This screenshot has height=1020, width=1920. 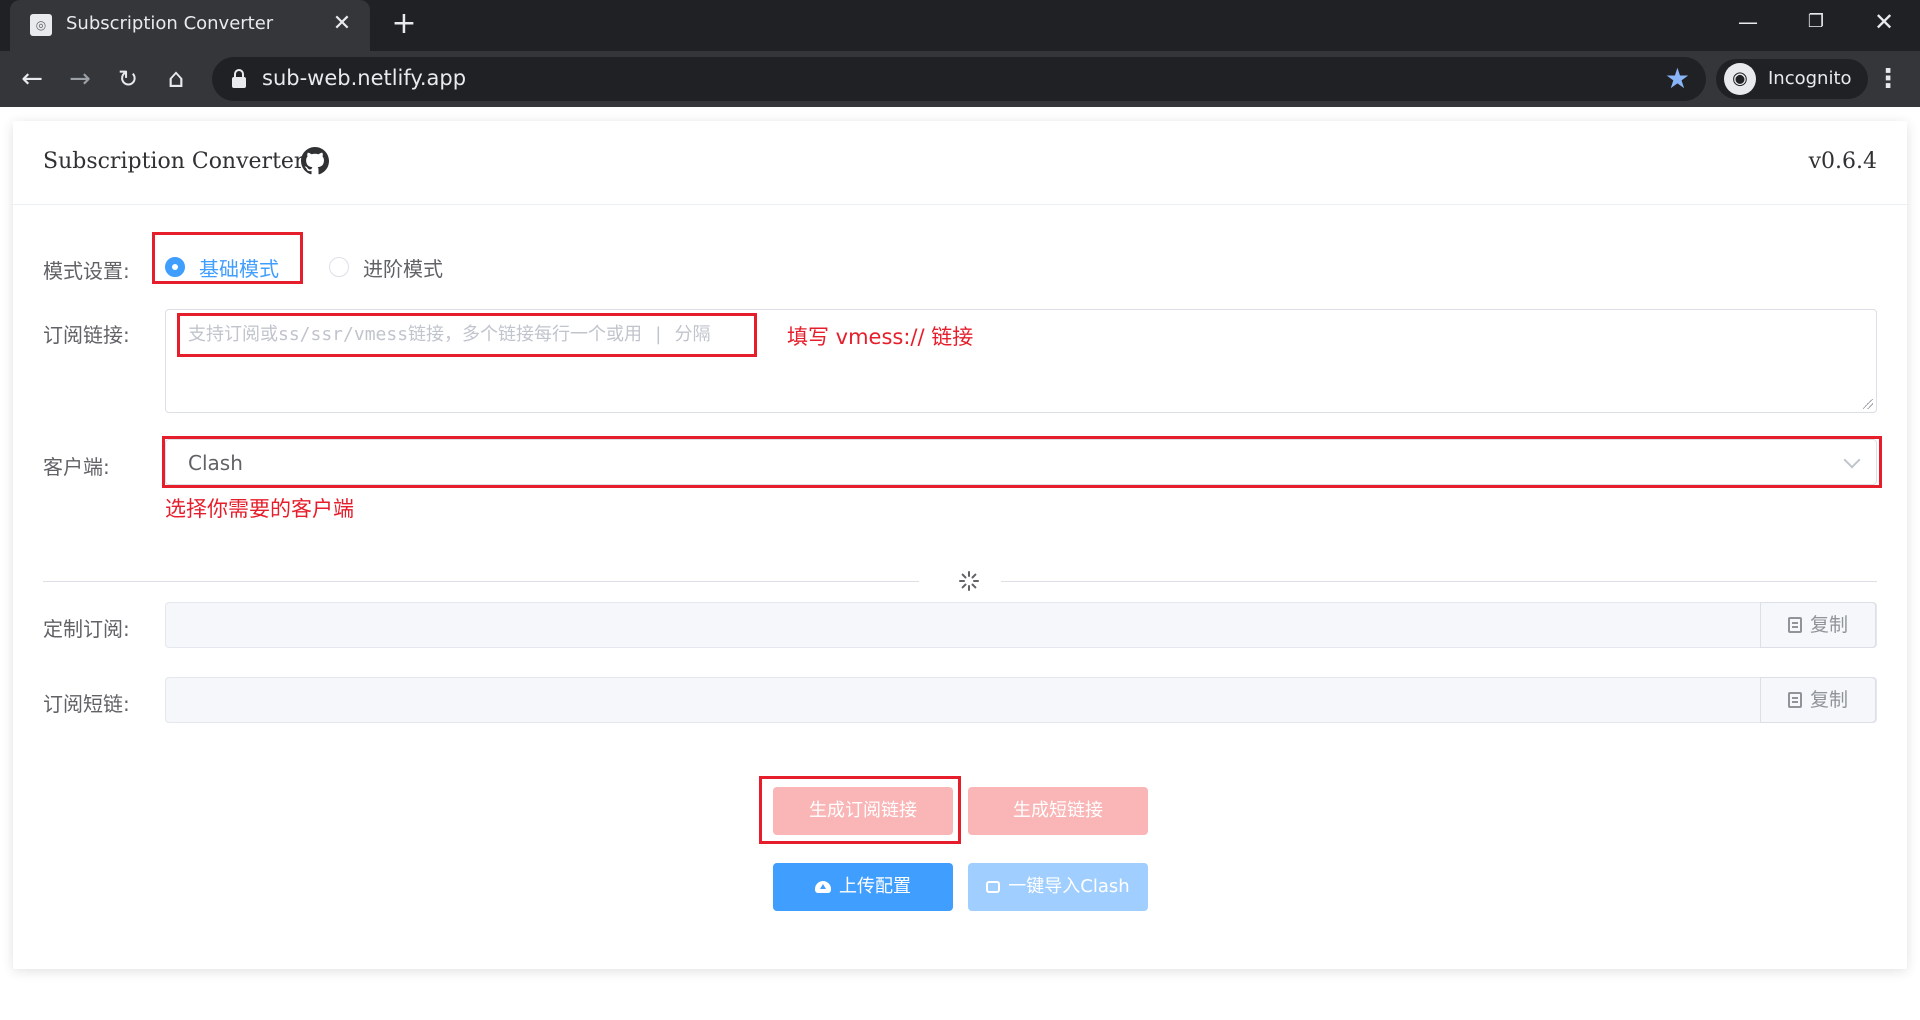 I want to click on import-clash-button: 一键导入Clash, so click(x=1058, y=887).